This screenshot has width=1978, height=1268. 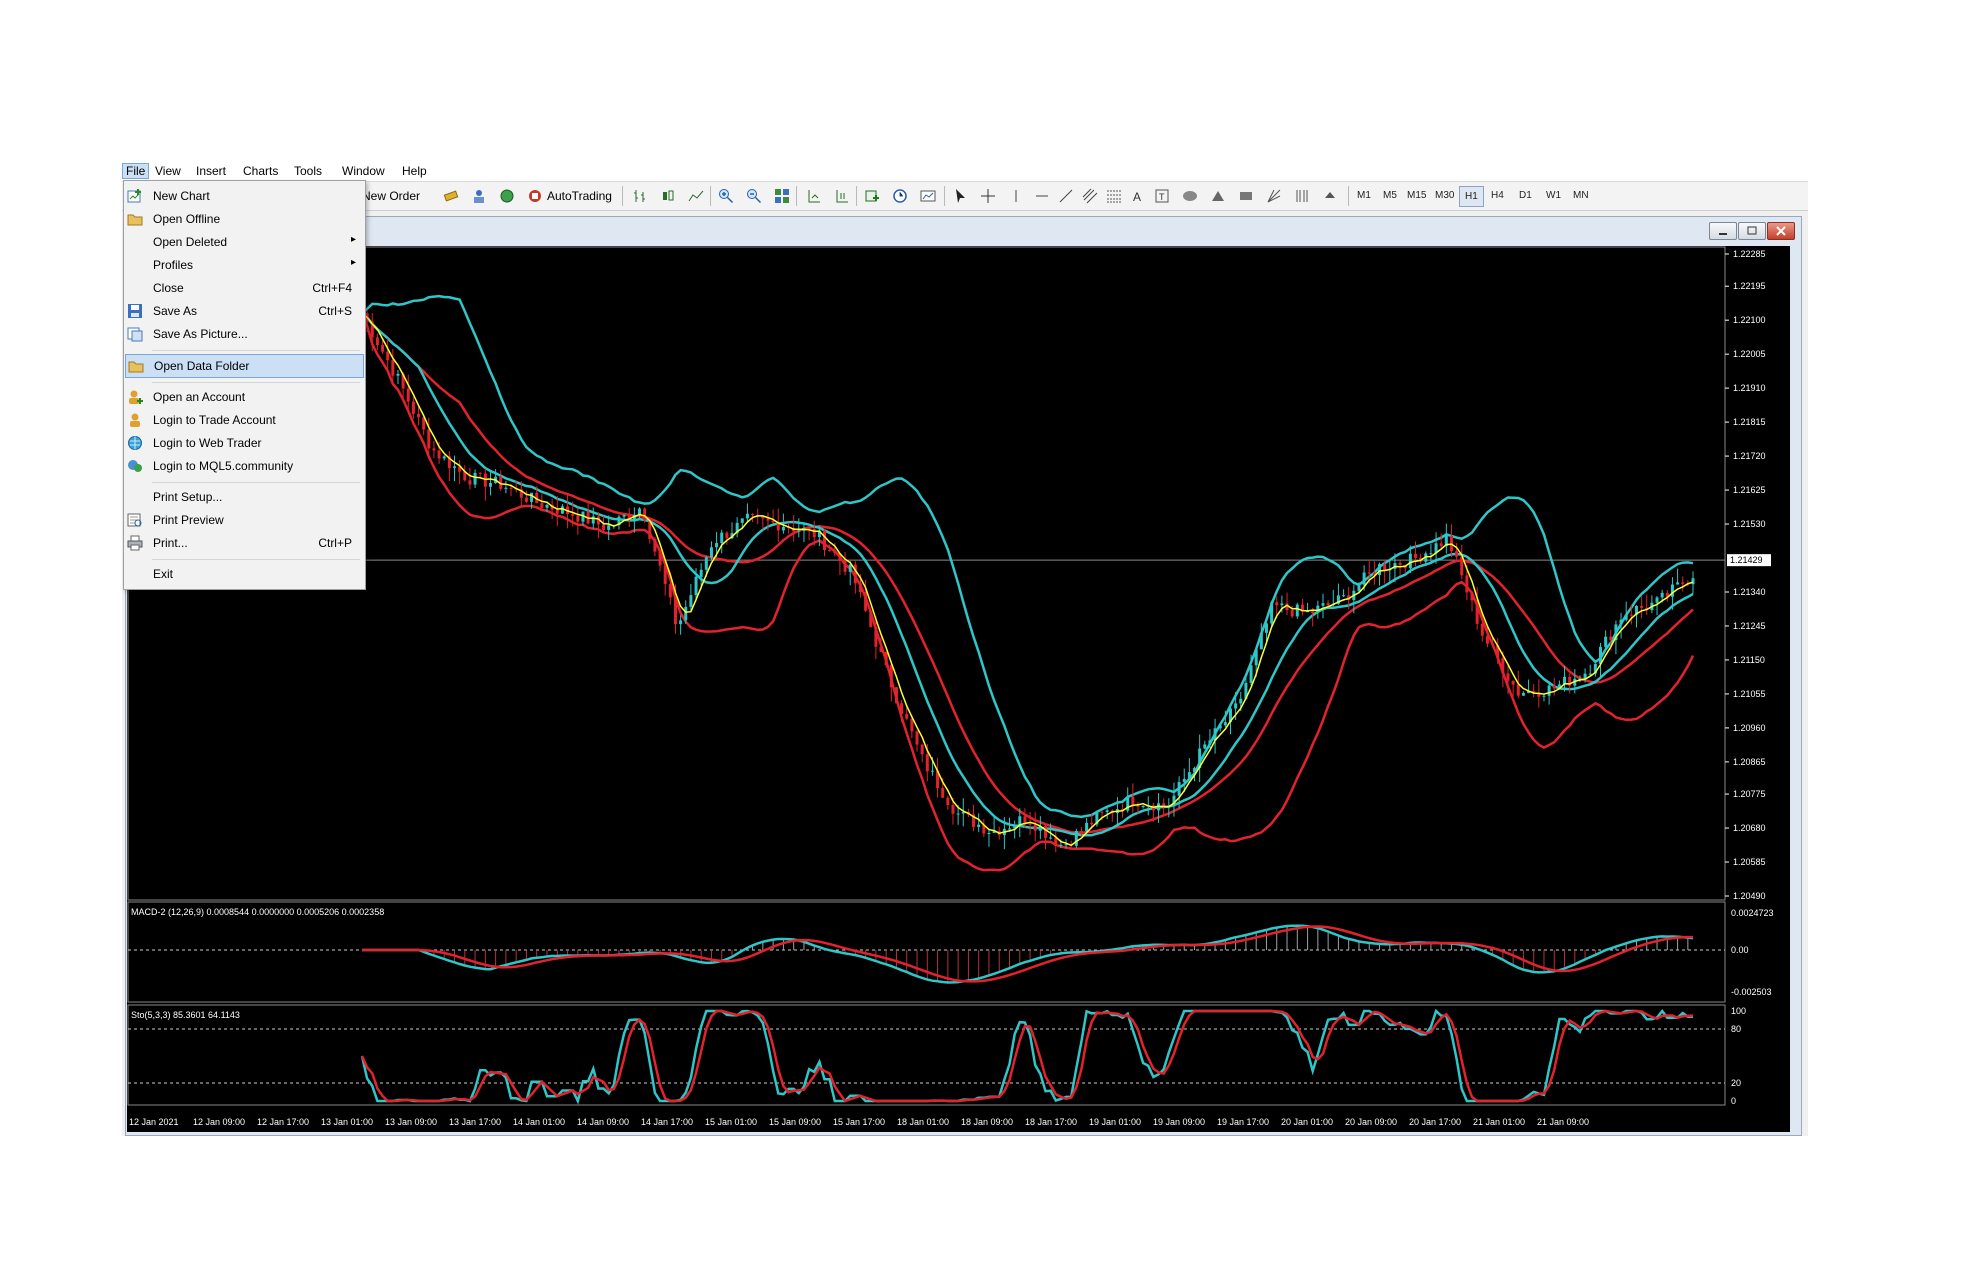 I want to click on line-chart-icon, so click(x=696, y=196).